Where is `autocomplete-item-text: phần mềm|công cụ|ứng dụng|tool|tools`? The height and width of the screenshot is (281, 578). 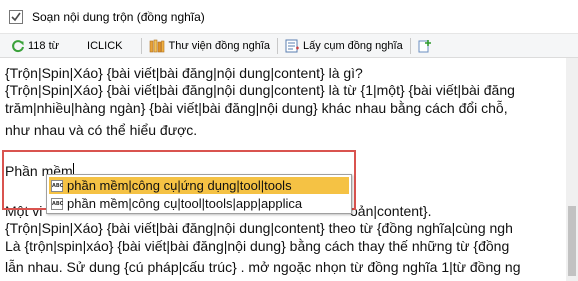
autocomplete-item-text: phần mềm|công cụ|ứng dụng|tool|tools is located at coordinates (181, 185).